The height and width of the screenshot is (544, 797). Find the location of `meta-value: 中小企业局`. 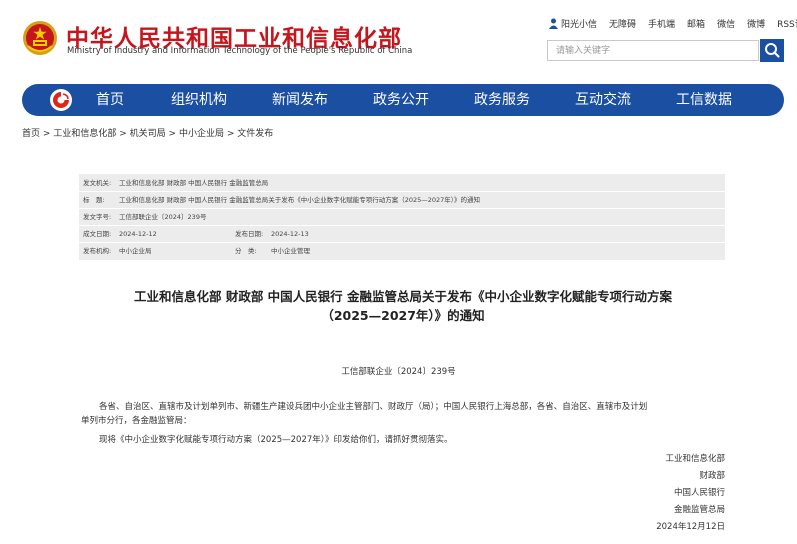

meta-value: 中小企业局 is located at coordinates (135, 251).